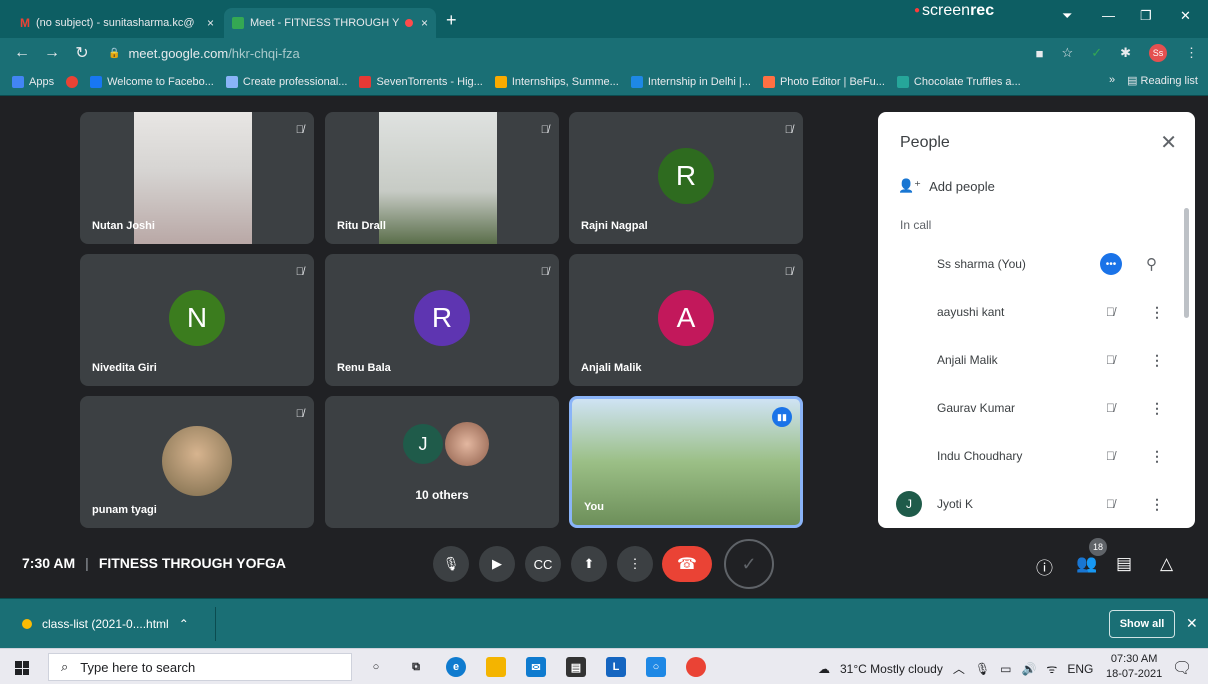 The width and height of the screenshot is (1208, 684). I want to click on mail-icon: ✉, so click(536, 667).